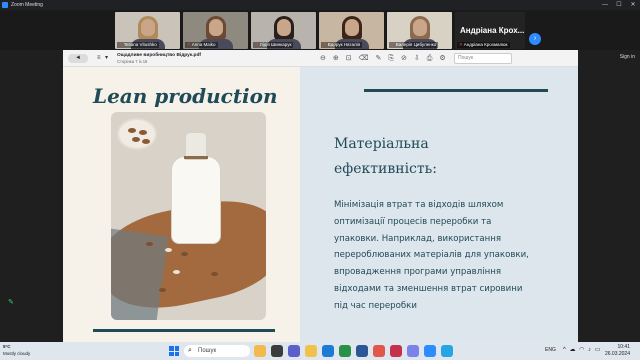 The height and width of the screenshot is (360, 640). Describe the element at coordinates (550, 350) in the screenshot. I see `language-indicator: ENG` at that location.